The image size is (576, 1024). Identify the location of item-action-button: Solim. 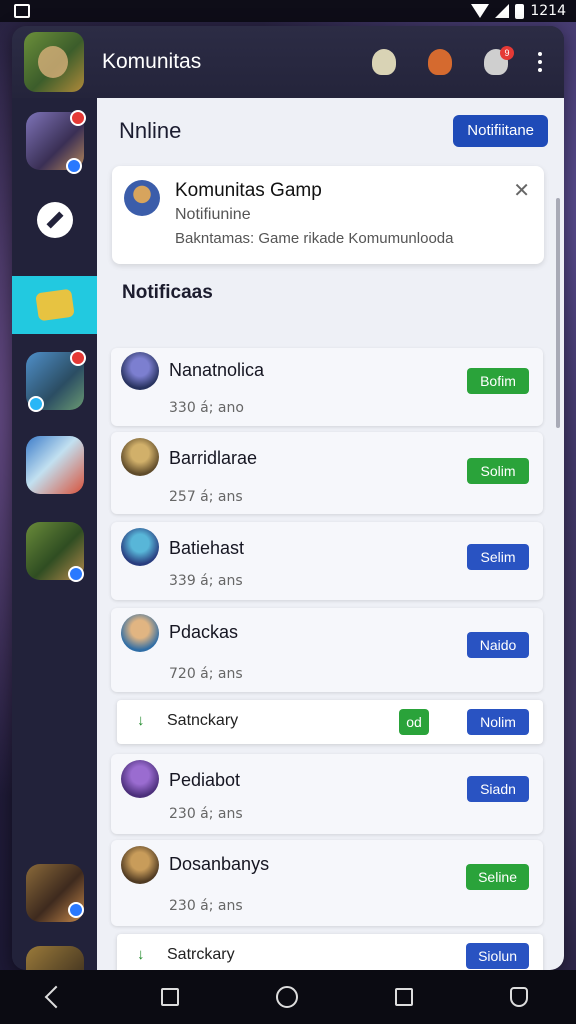
(498, 471).